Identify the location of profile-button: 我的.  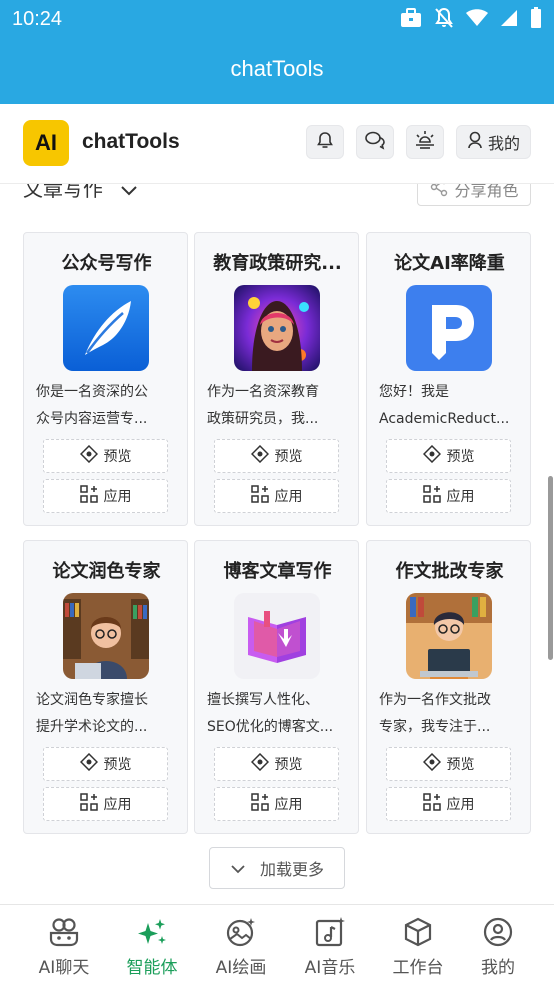
(493, 142).